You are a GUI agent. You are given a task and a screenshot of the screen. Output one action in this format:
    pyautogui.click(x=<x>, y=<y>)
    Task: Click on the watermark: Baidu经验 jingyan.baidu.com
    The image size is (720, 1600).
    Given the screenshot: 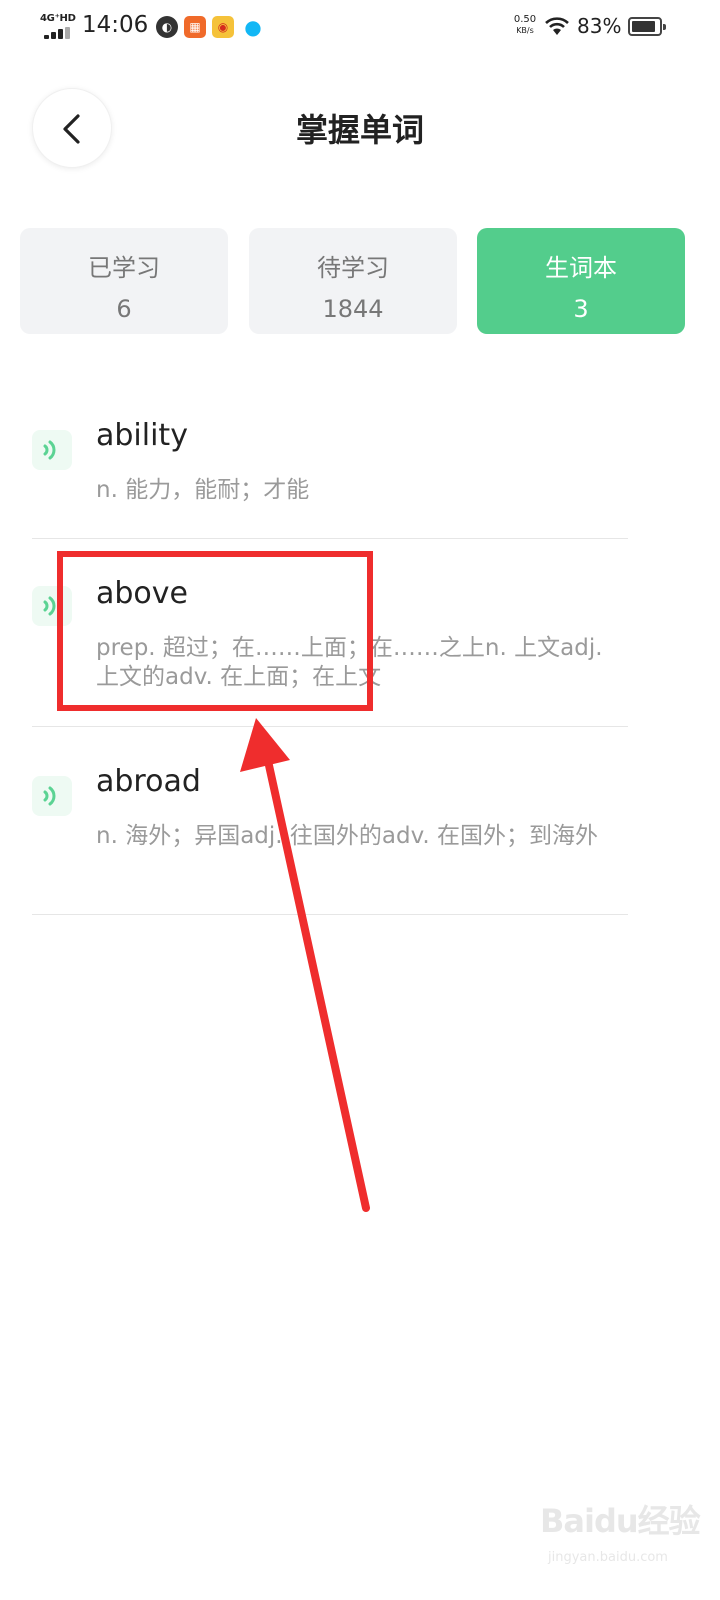 What is the action you would take?
    pyautogui.click(x=620, y=1536)
    